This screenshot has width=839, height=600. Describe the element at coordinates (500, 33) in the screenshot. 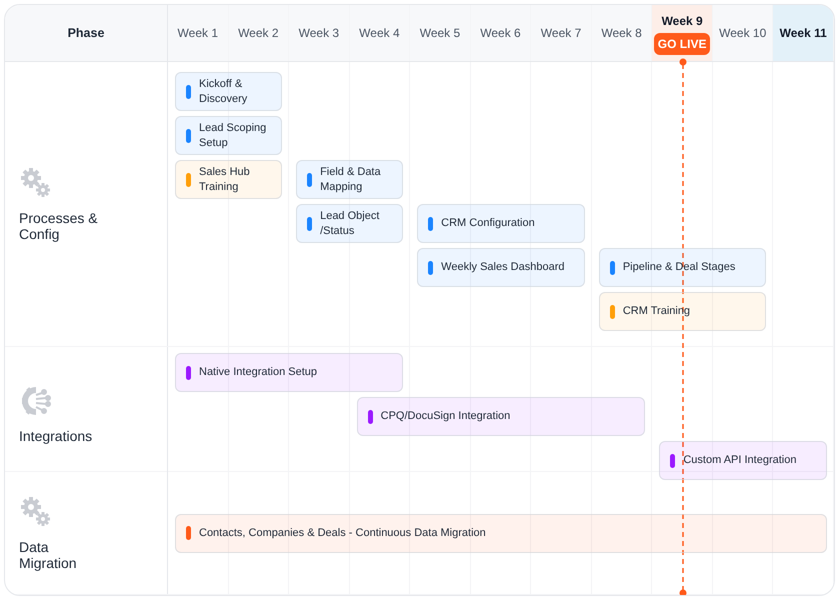

I see `week-label: Week 6` at that location.